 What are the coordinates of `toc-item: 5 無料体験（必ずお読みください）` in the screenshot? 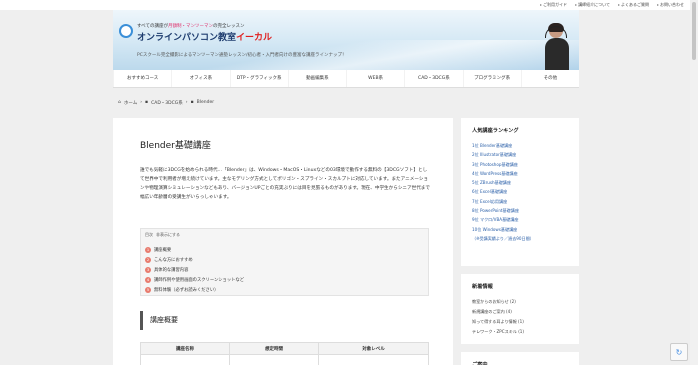 It's located at (194, 290).